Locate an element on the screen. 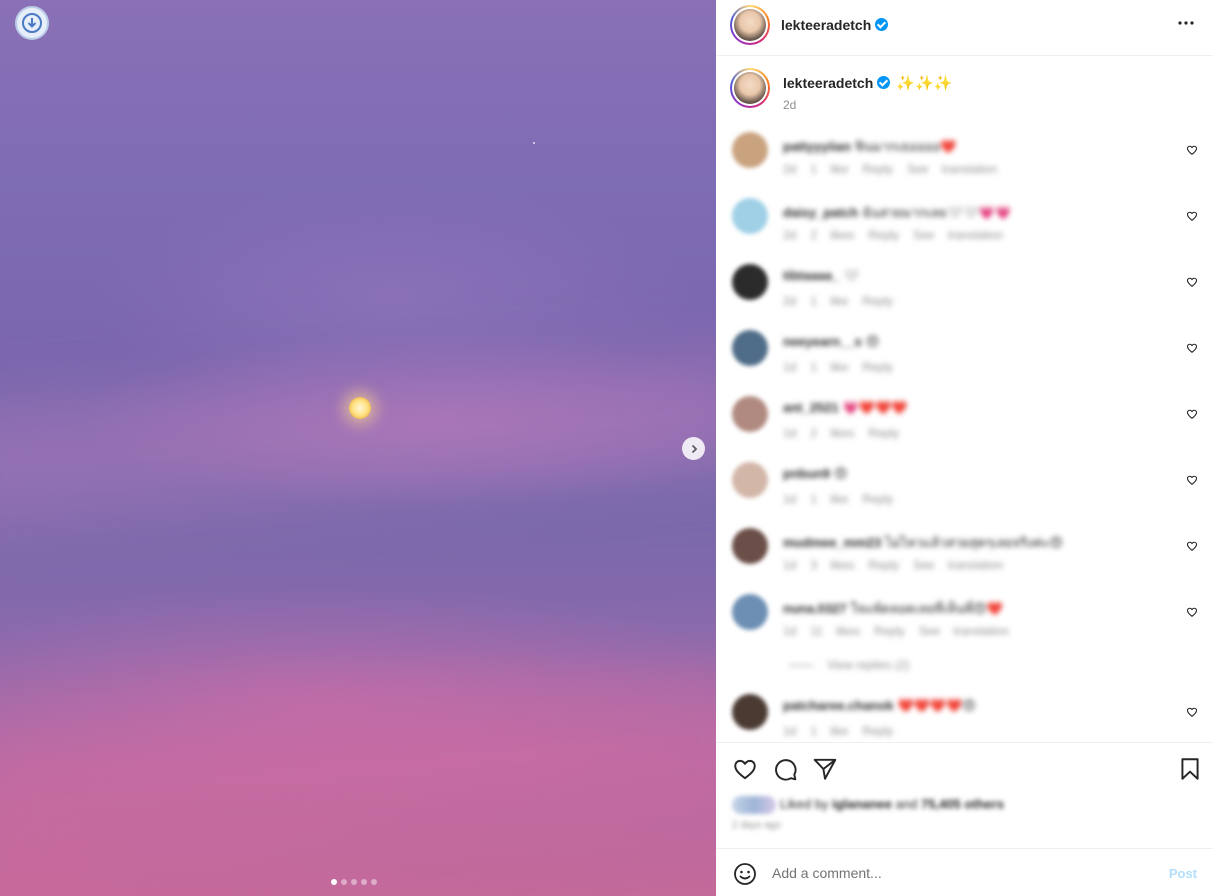  share-send-icon is located at coordinates (825, 769).